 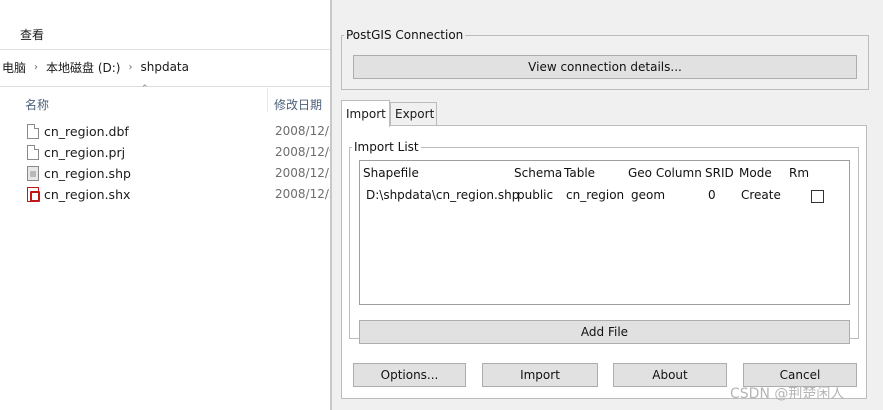 I want to click on header-shapefile: Shapefile, so click(x=391, y=173).